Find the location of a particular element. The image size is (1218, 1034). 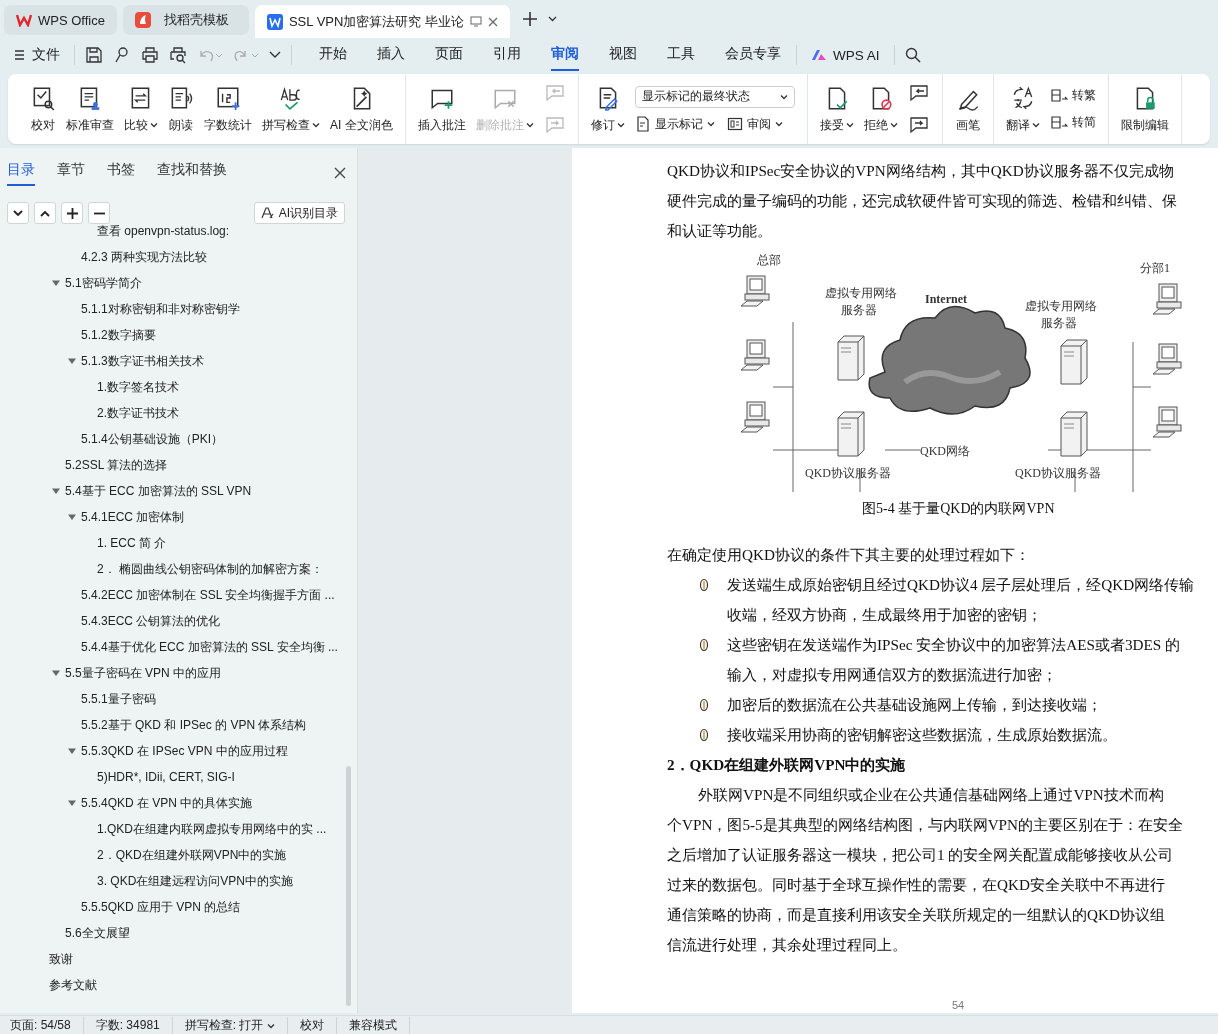

outline-item: 5.6全文展望 is located at coordinates (97, 933).